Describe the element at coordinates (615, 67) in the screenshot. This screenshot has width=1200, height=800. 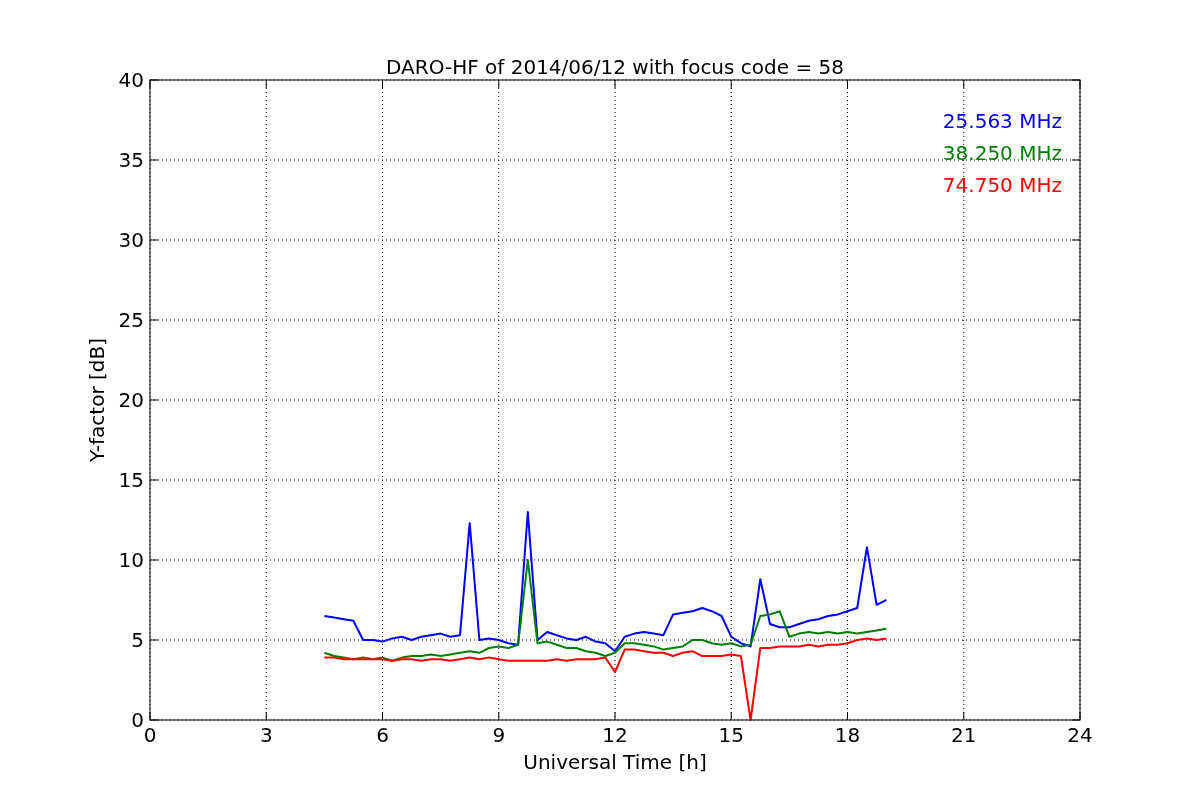
I see `chart-title: DARO-HF of 2014/06/12 with focus code = 58` at that location.